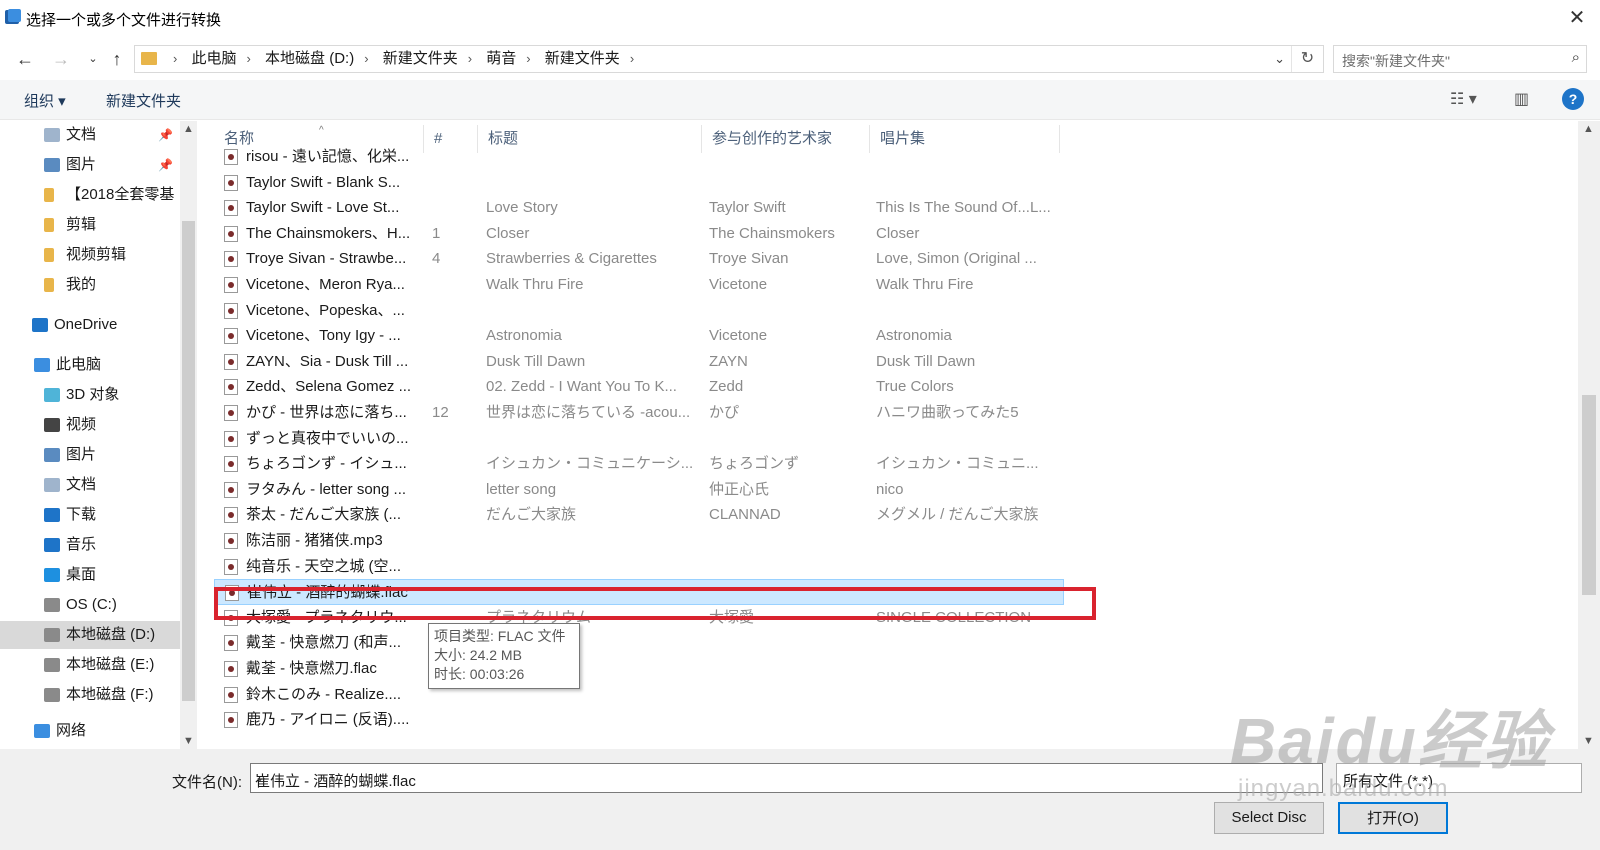 The height and width of the screenshot is (850, 1600). What do you see at coordinates (90, 485) in the screenshot?
I see `nav-item: 文档` at bounding box center [90, 485].